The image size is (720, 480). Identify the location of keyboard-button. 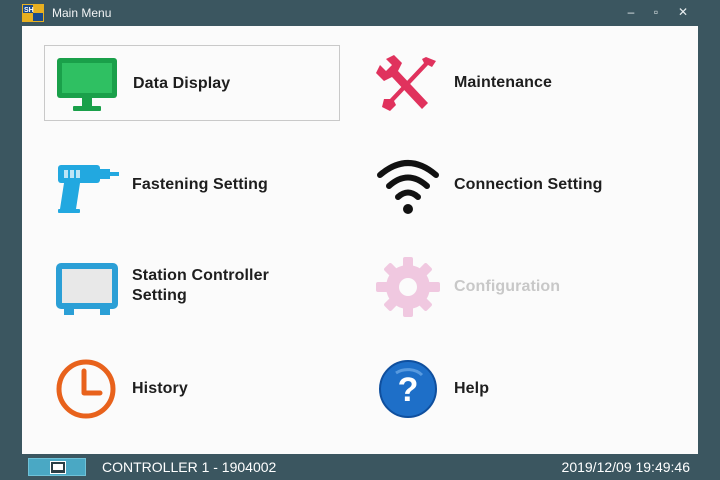
(57, 467).